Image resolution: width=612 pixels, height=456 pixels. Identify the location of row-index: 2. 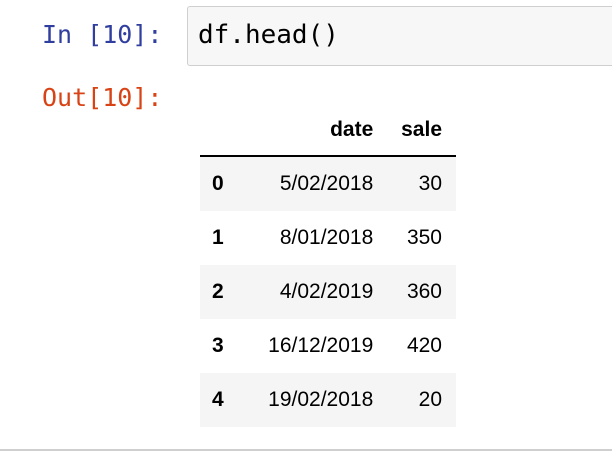
(218, 291).